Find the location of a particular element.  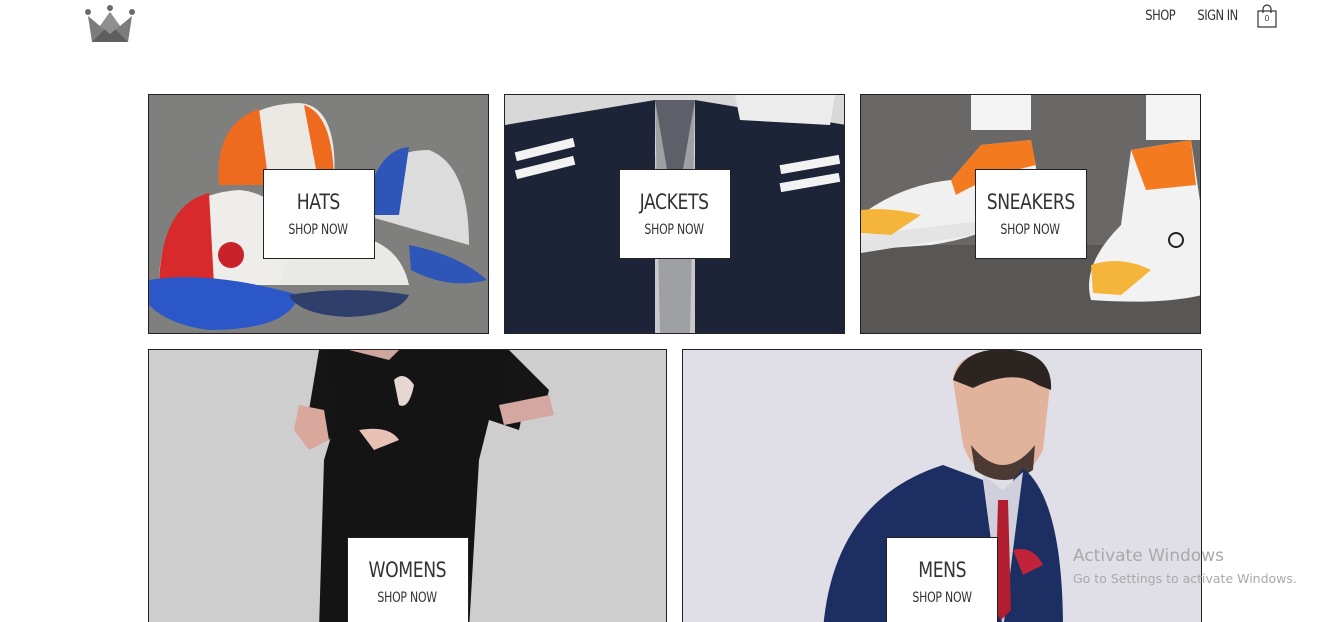

category-title: MENS is located at coordinates (942, 570).